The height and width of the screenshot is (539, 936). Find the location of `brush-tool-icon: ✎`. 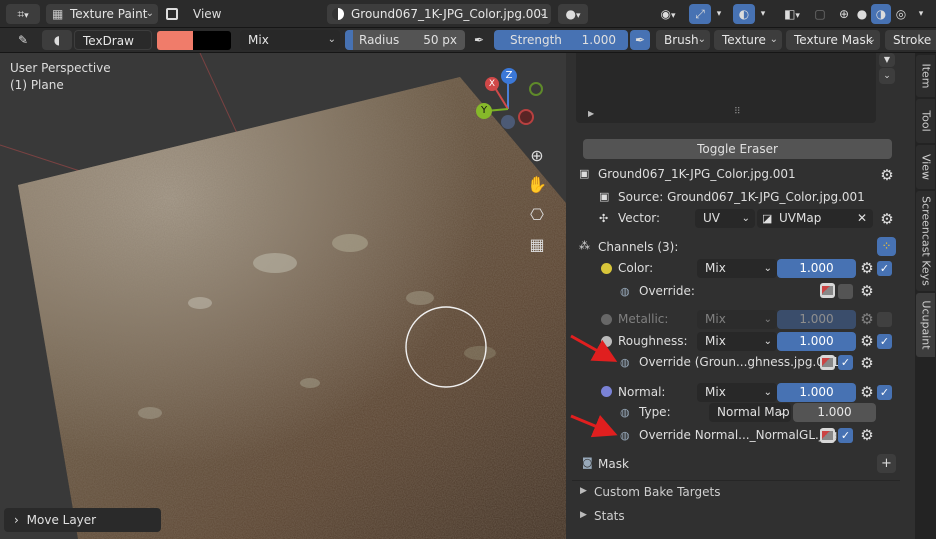

brush-tool-icon: ✎ is located at coordinates (23, 40).